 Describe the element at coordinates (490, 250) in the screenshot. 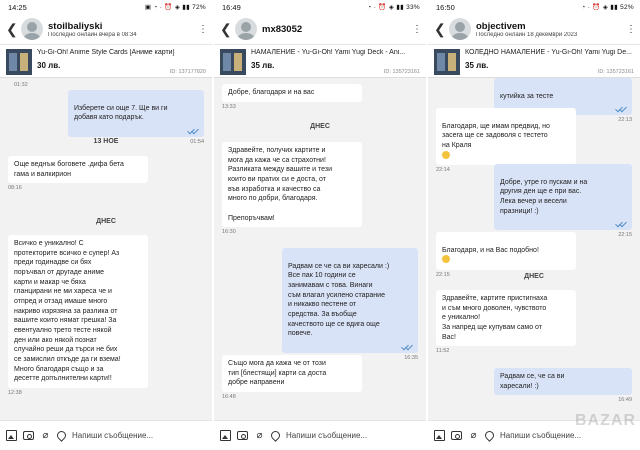

I see `message-text: Благодаря, и на Вас подобно!` at that location.